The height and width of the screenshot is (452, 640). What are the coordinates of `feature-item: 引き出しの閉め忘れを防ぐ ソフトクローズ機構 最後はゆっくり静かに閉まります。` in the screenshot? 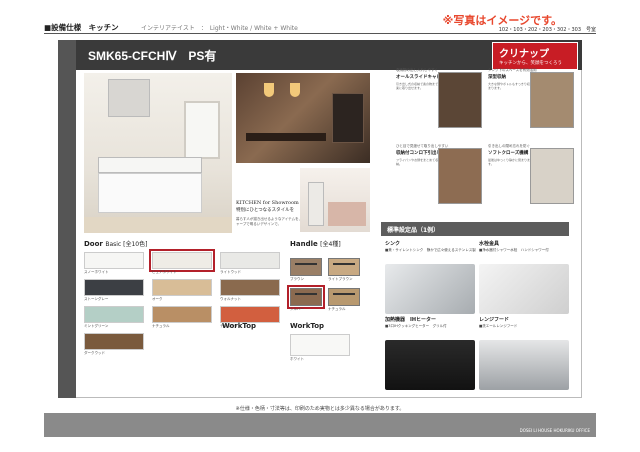 It's located at (531, 180).